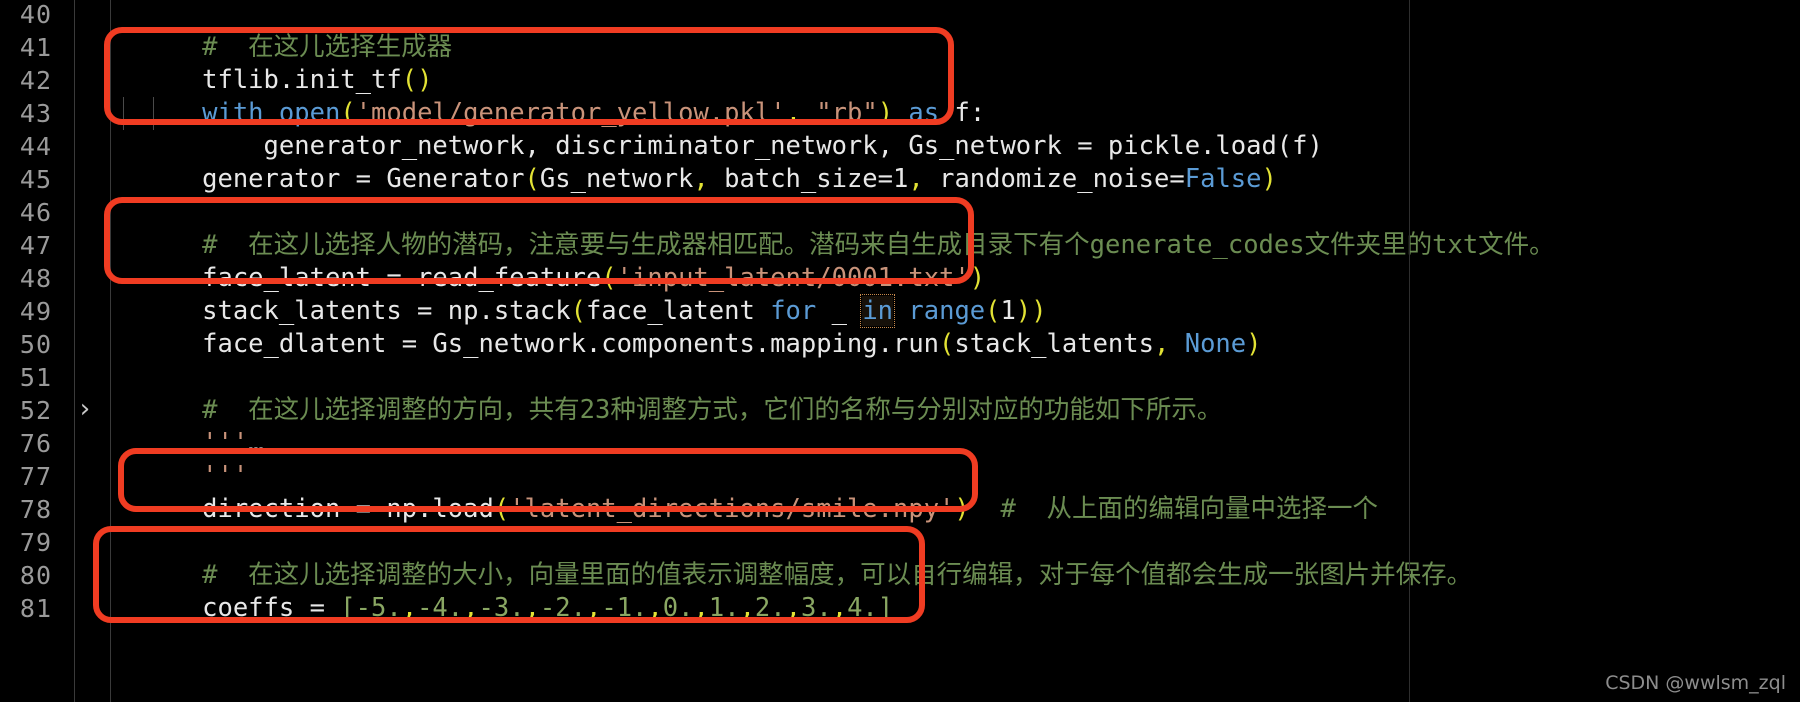  What do you see at coordinates (348, 608) in the screenshot?
I see `bracket-open: [` at bounding box center [348, 608].